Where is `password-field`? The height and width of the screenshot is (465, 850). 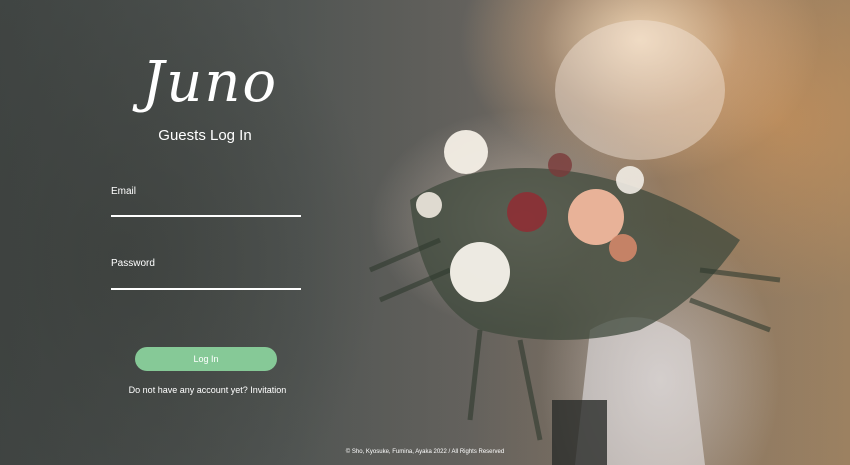
password-field is located at coordinates (206, 280).